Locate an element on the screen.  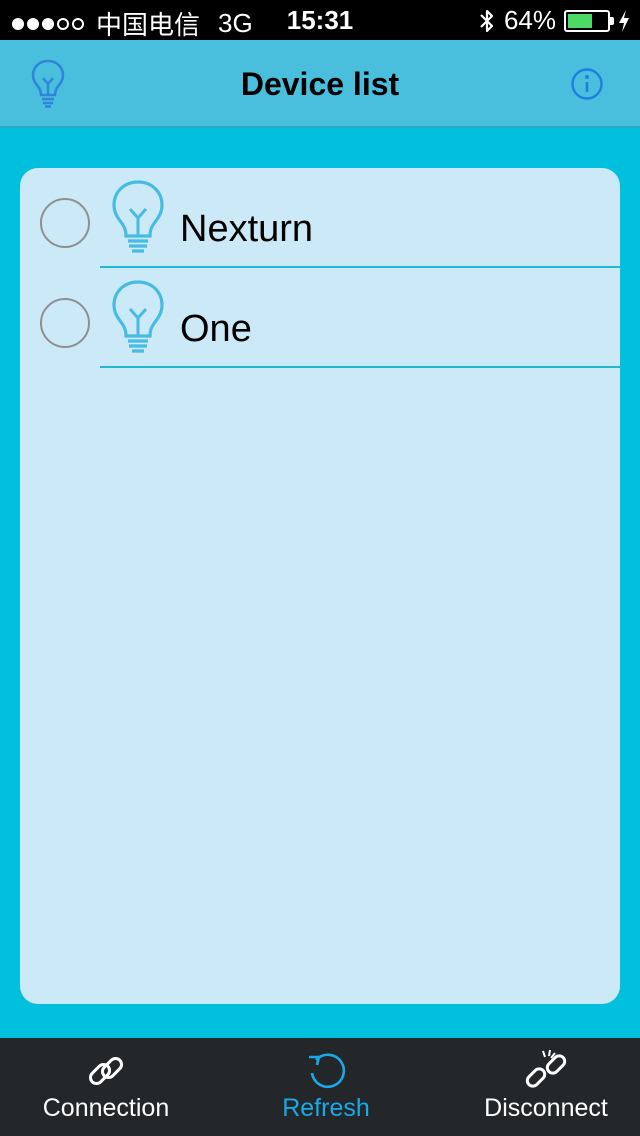
info-icon is located at coordinates (587, 84).